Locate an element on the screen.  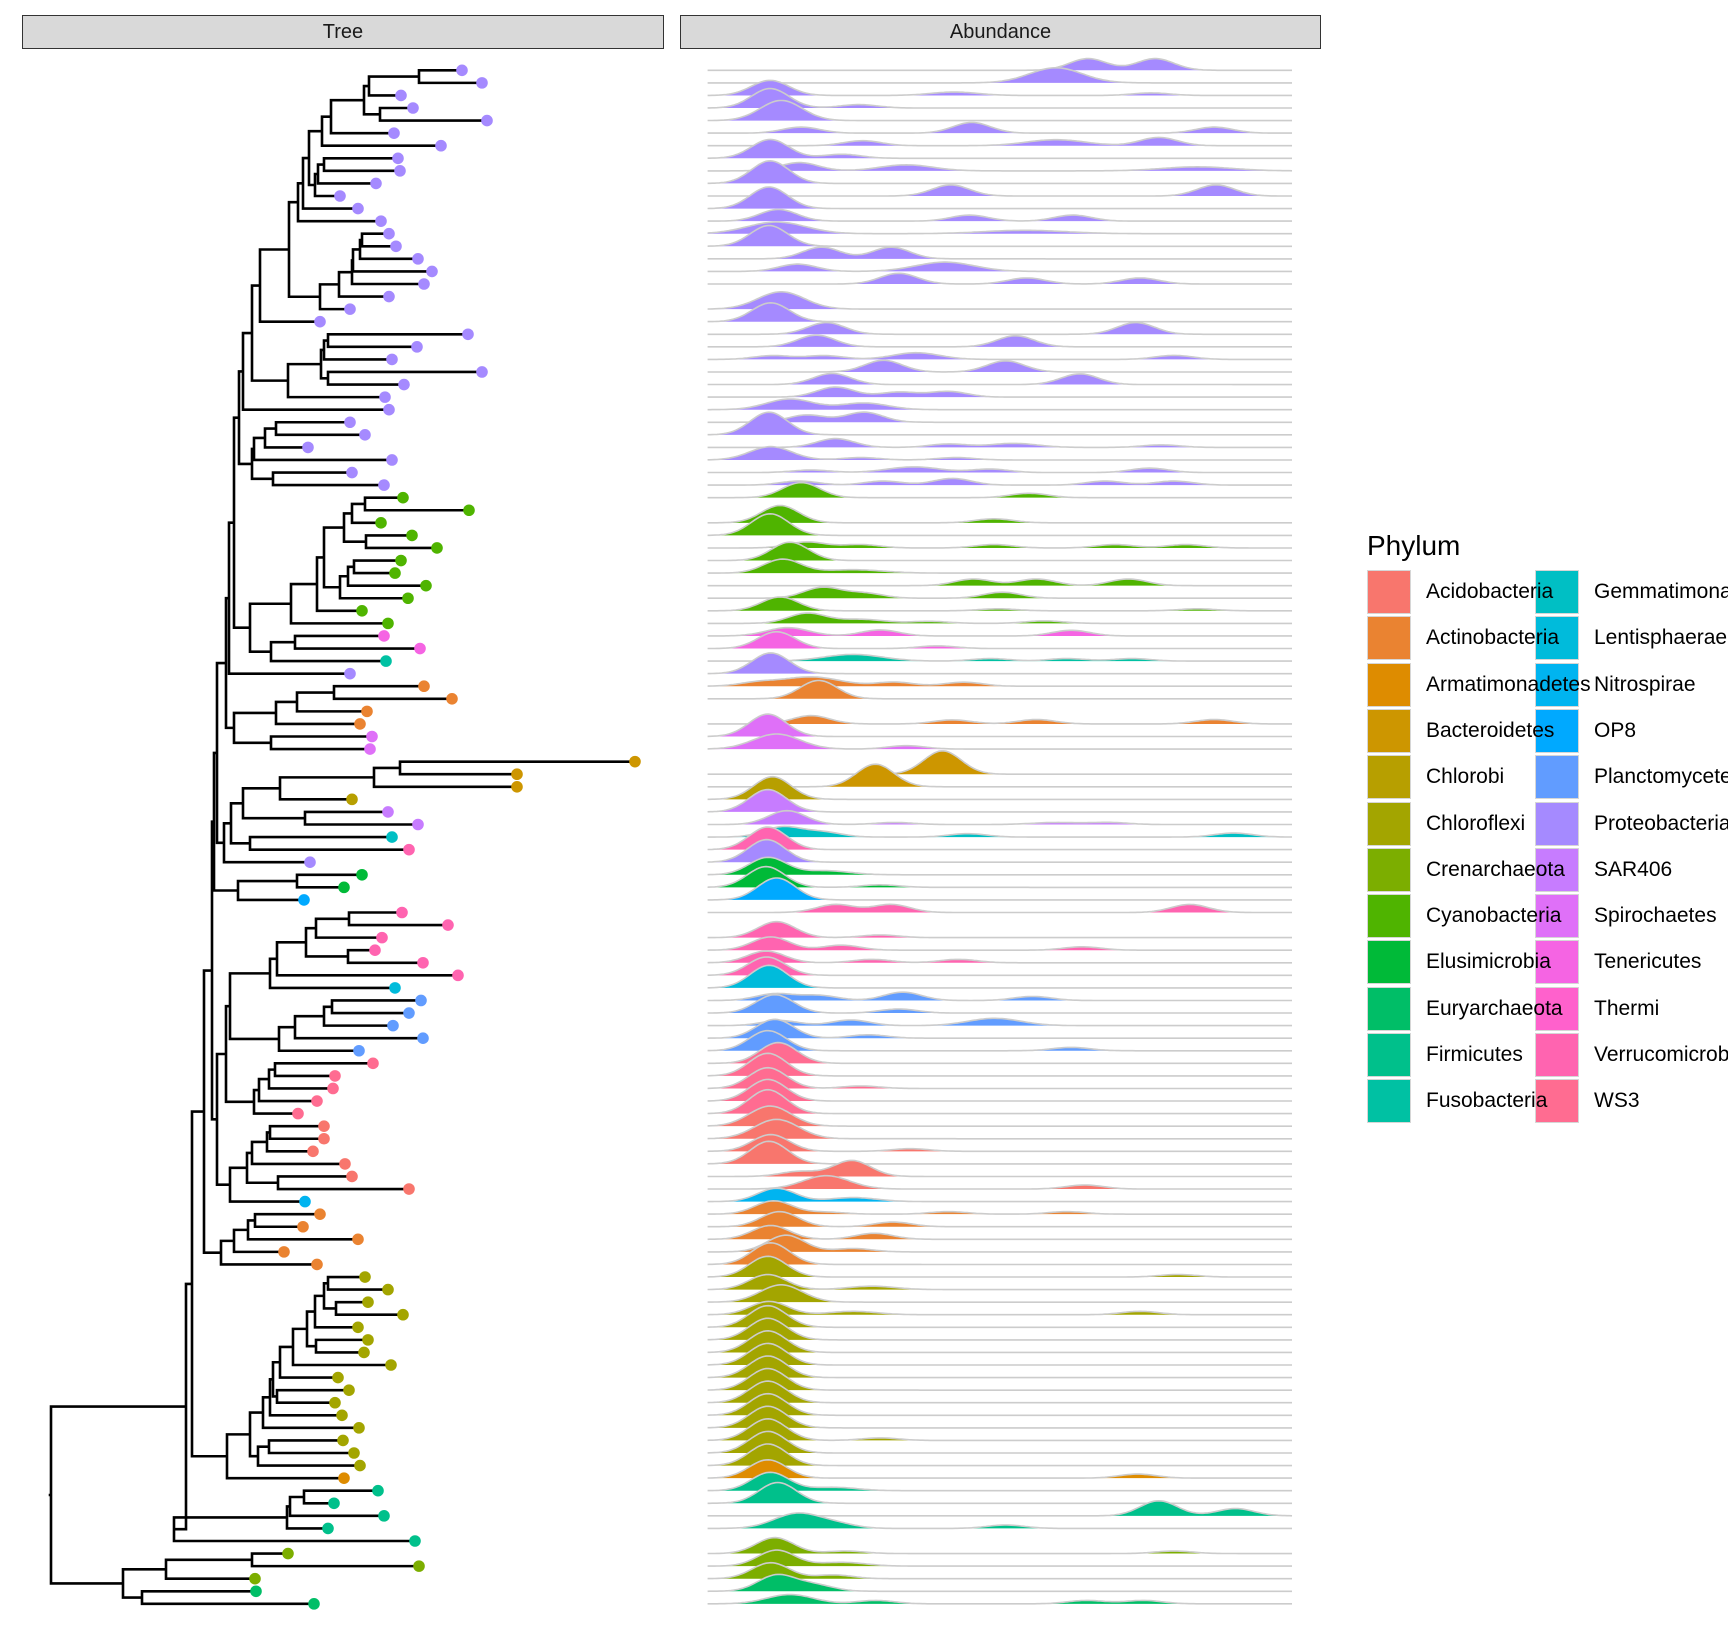
legend-key-planctomycetes is located at coordinates (1557, 777).